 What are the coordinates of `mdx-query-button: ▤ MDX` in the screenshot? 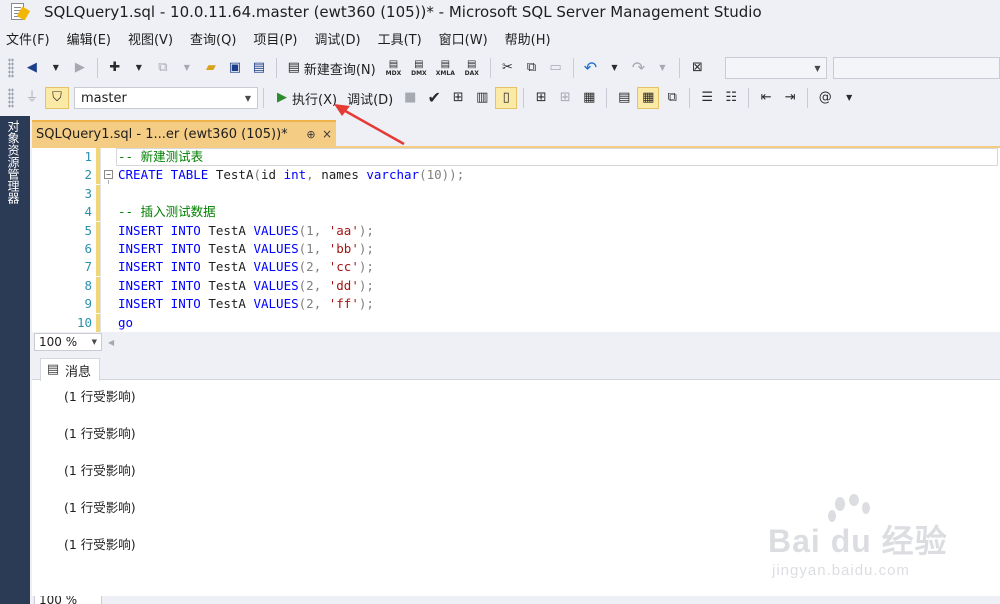 It's located at (393, 68).